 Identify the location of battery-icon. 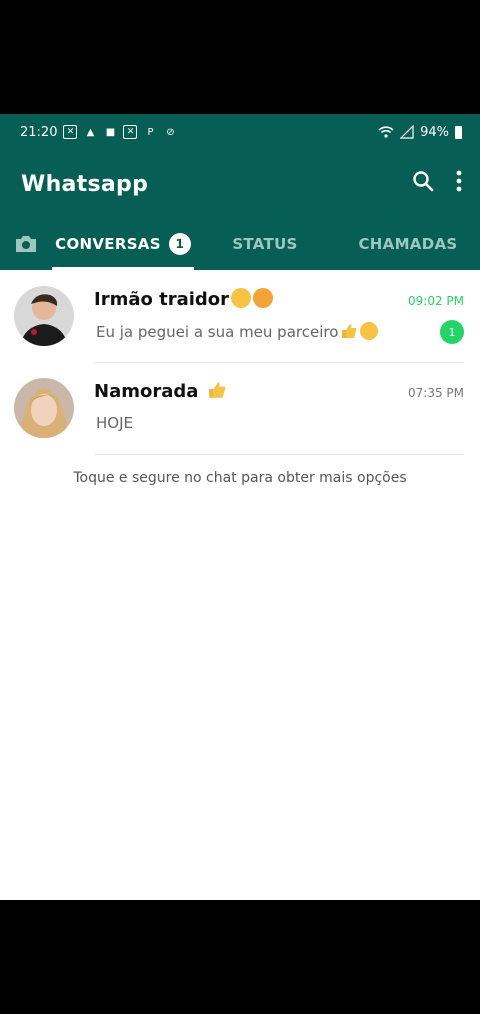
(458, 132).